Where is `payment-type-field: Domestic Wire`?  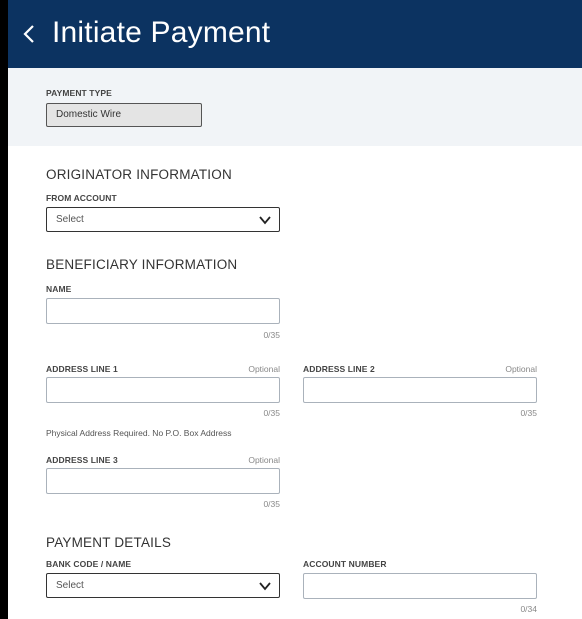 payment-type-field: Domestic Wire is located at coordinates (124, 115).